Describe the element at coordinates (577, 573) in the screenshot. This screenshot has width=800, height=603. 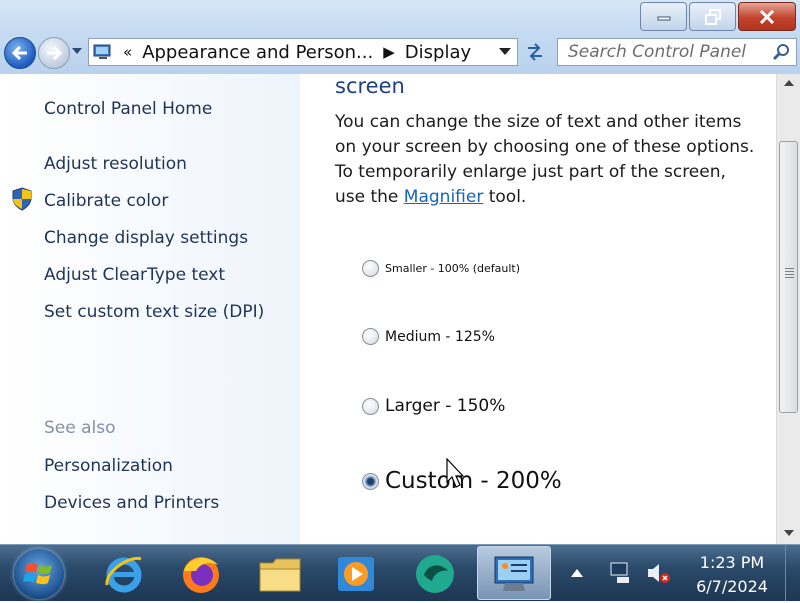
I see `show-hidden-icons-icon` at that location.